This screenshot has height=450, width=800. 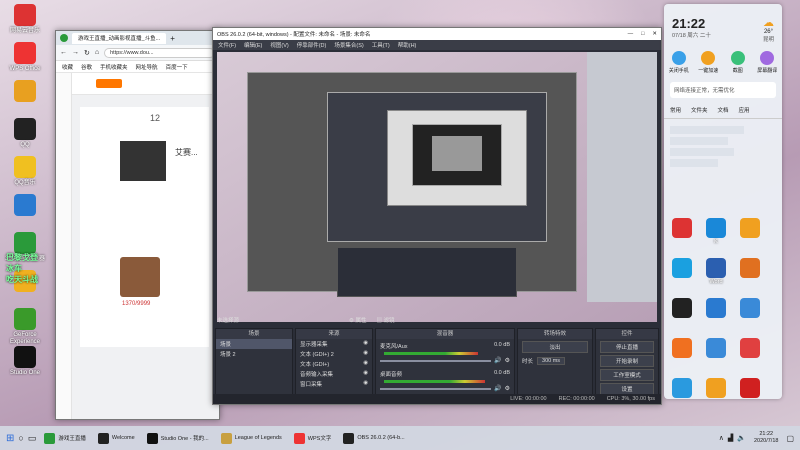 What do you see at coordinates (32, 438) in the screenshot?
I see `task-view-icon: ▭` at bounding box center [32, 438].